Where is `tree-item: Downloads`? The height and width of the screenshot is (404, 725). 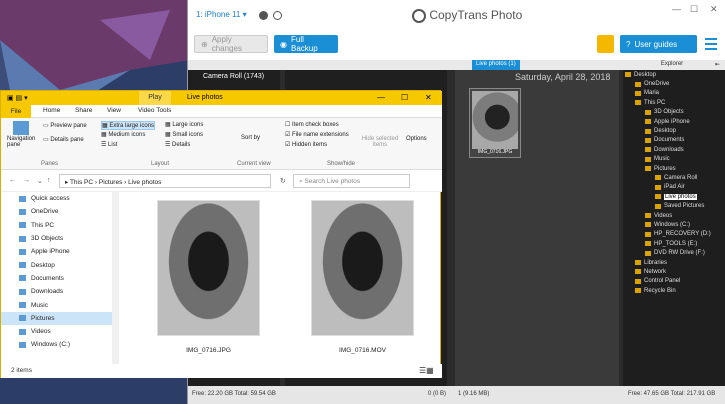 tree-item: Downloads is located at coordinates (674, 149).